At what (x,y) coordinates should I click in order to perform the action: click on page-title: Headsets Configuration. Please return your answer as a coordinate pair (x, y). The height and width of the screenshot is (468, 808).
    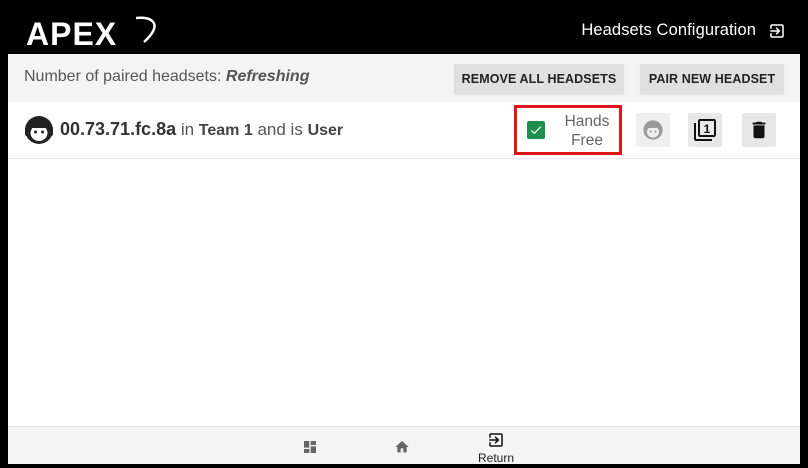
    Looking at the image, I should click on (668, 30).